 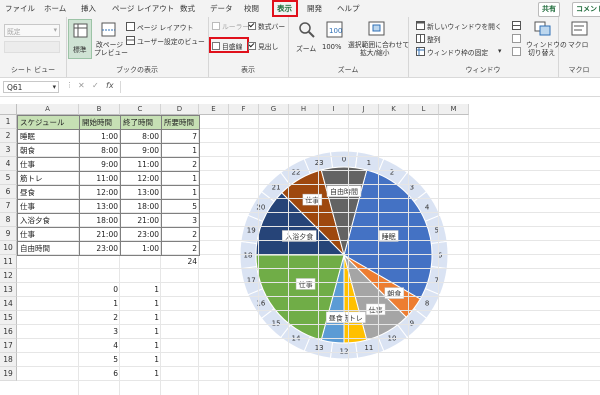 I want to click on formula-bar-checkbox: 数式バー, so click(x=267, y=26).